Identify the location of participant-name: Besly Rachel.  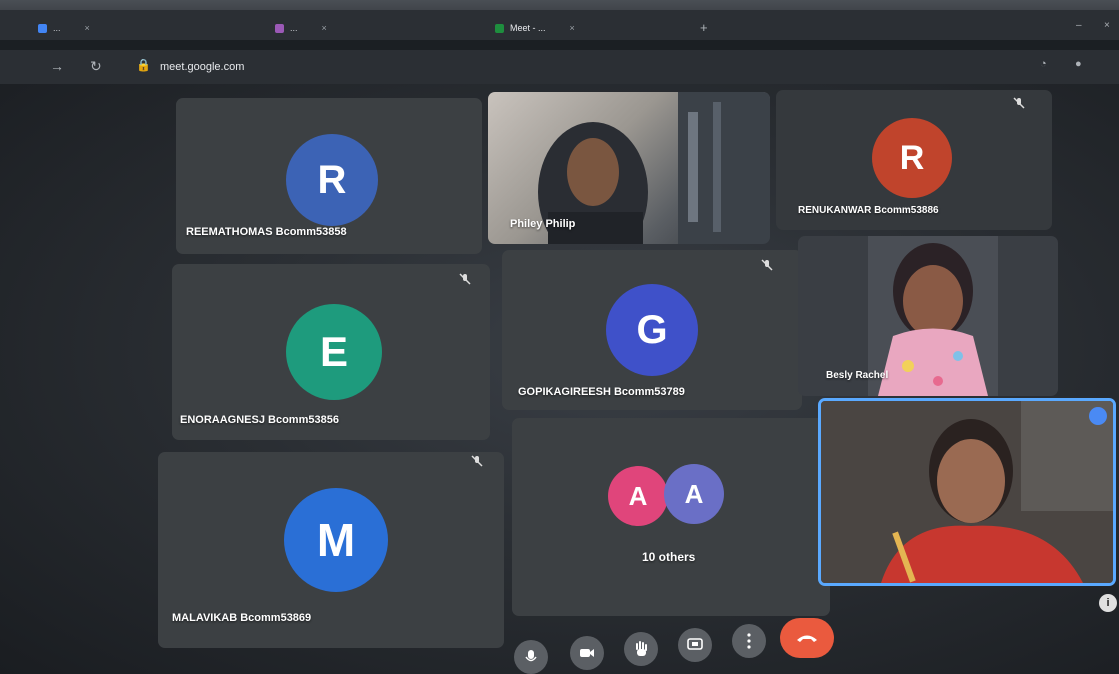
(857, 375).